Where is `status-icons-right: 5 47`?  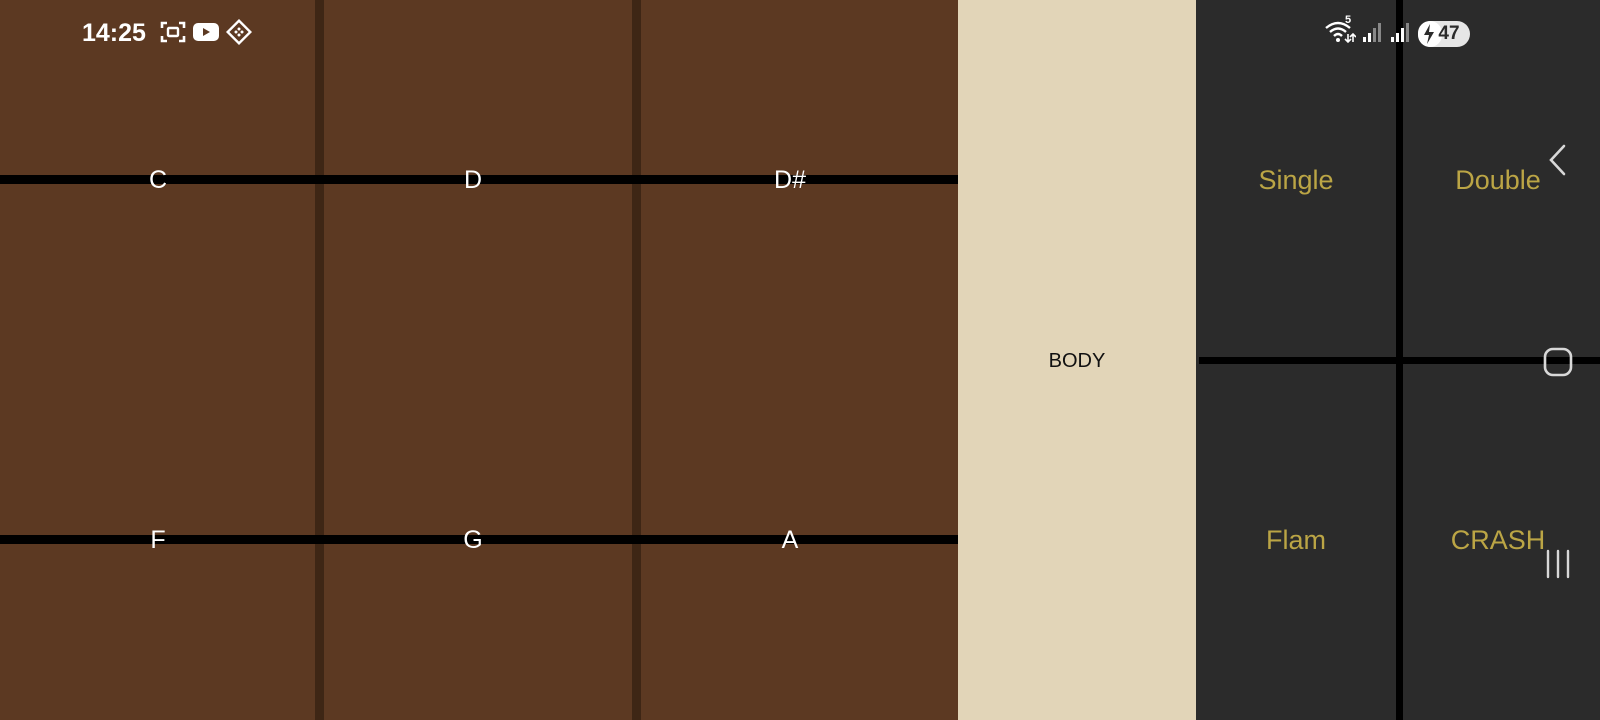 status-icons-right: 5 47 is located at coordinates (1397, 31).